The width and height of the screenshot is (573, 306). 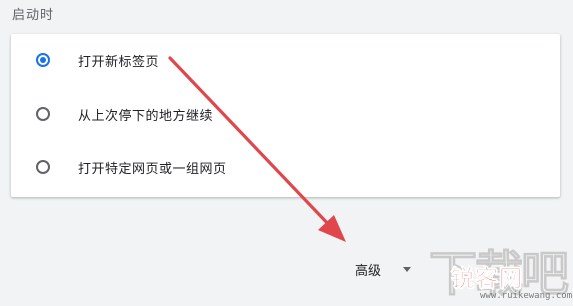 What do you see at coordinates (43, 60) in the screenshot?
I see `radio-new-tab` at bounding box center [43, 60].